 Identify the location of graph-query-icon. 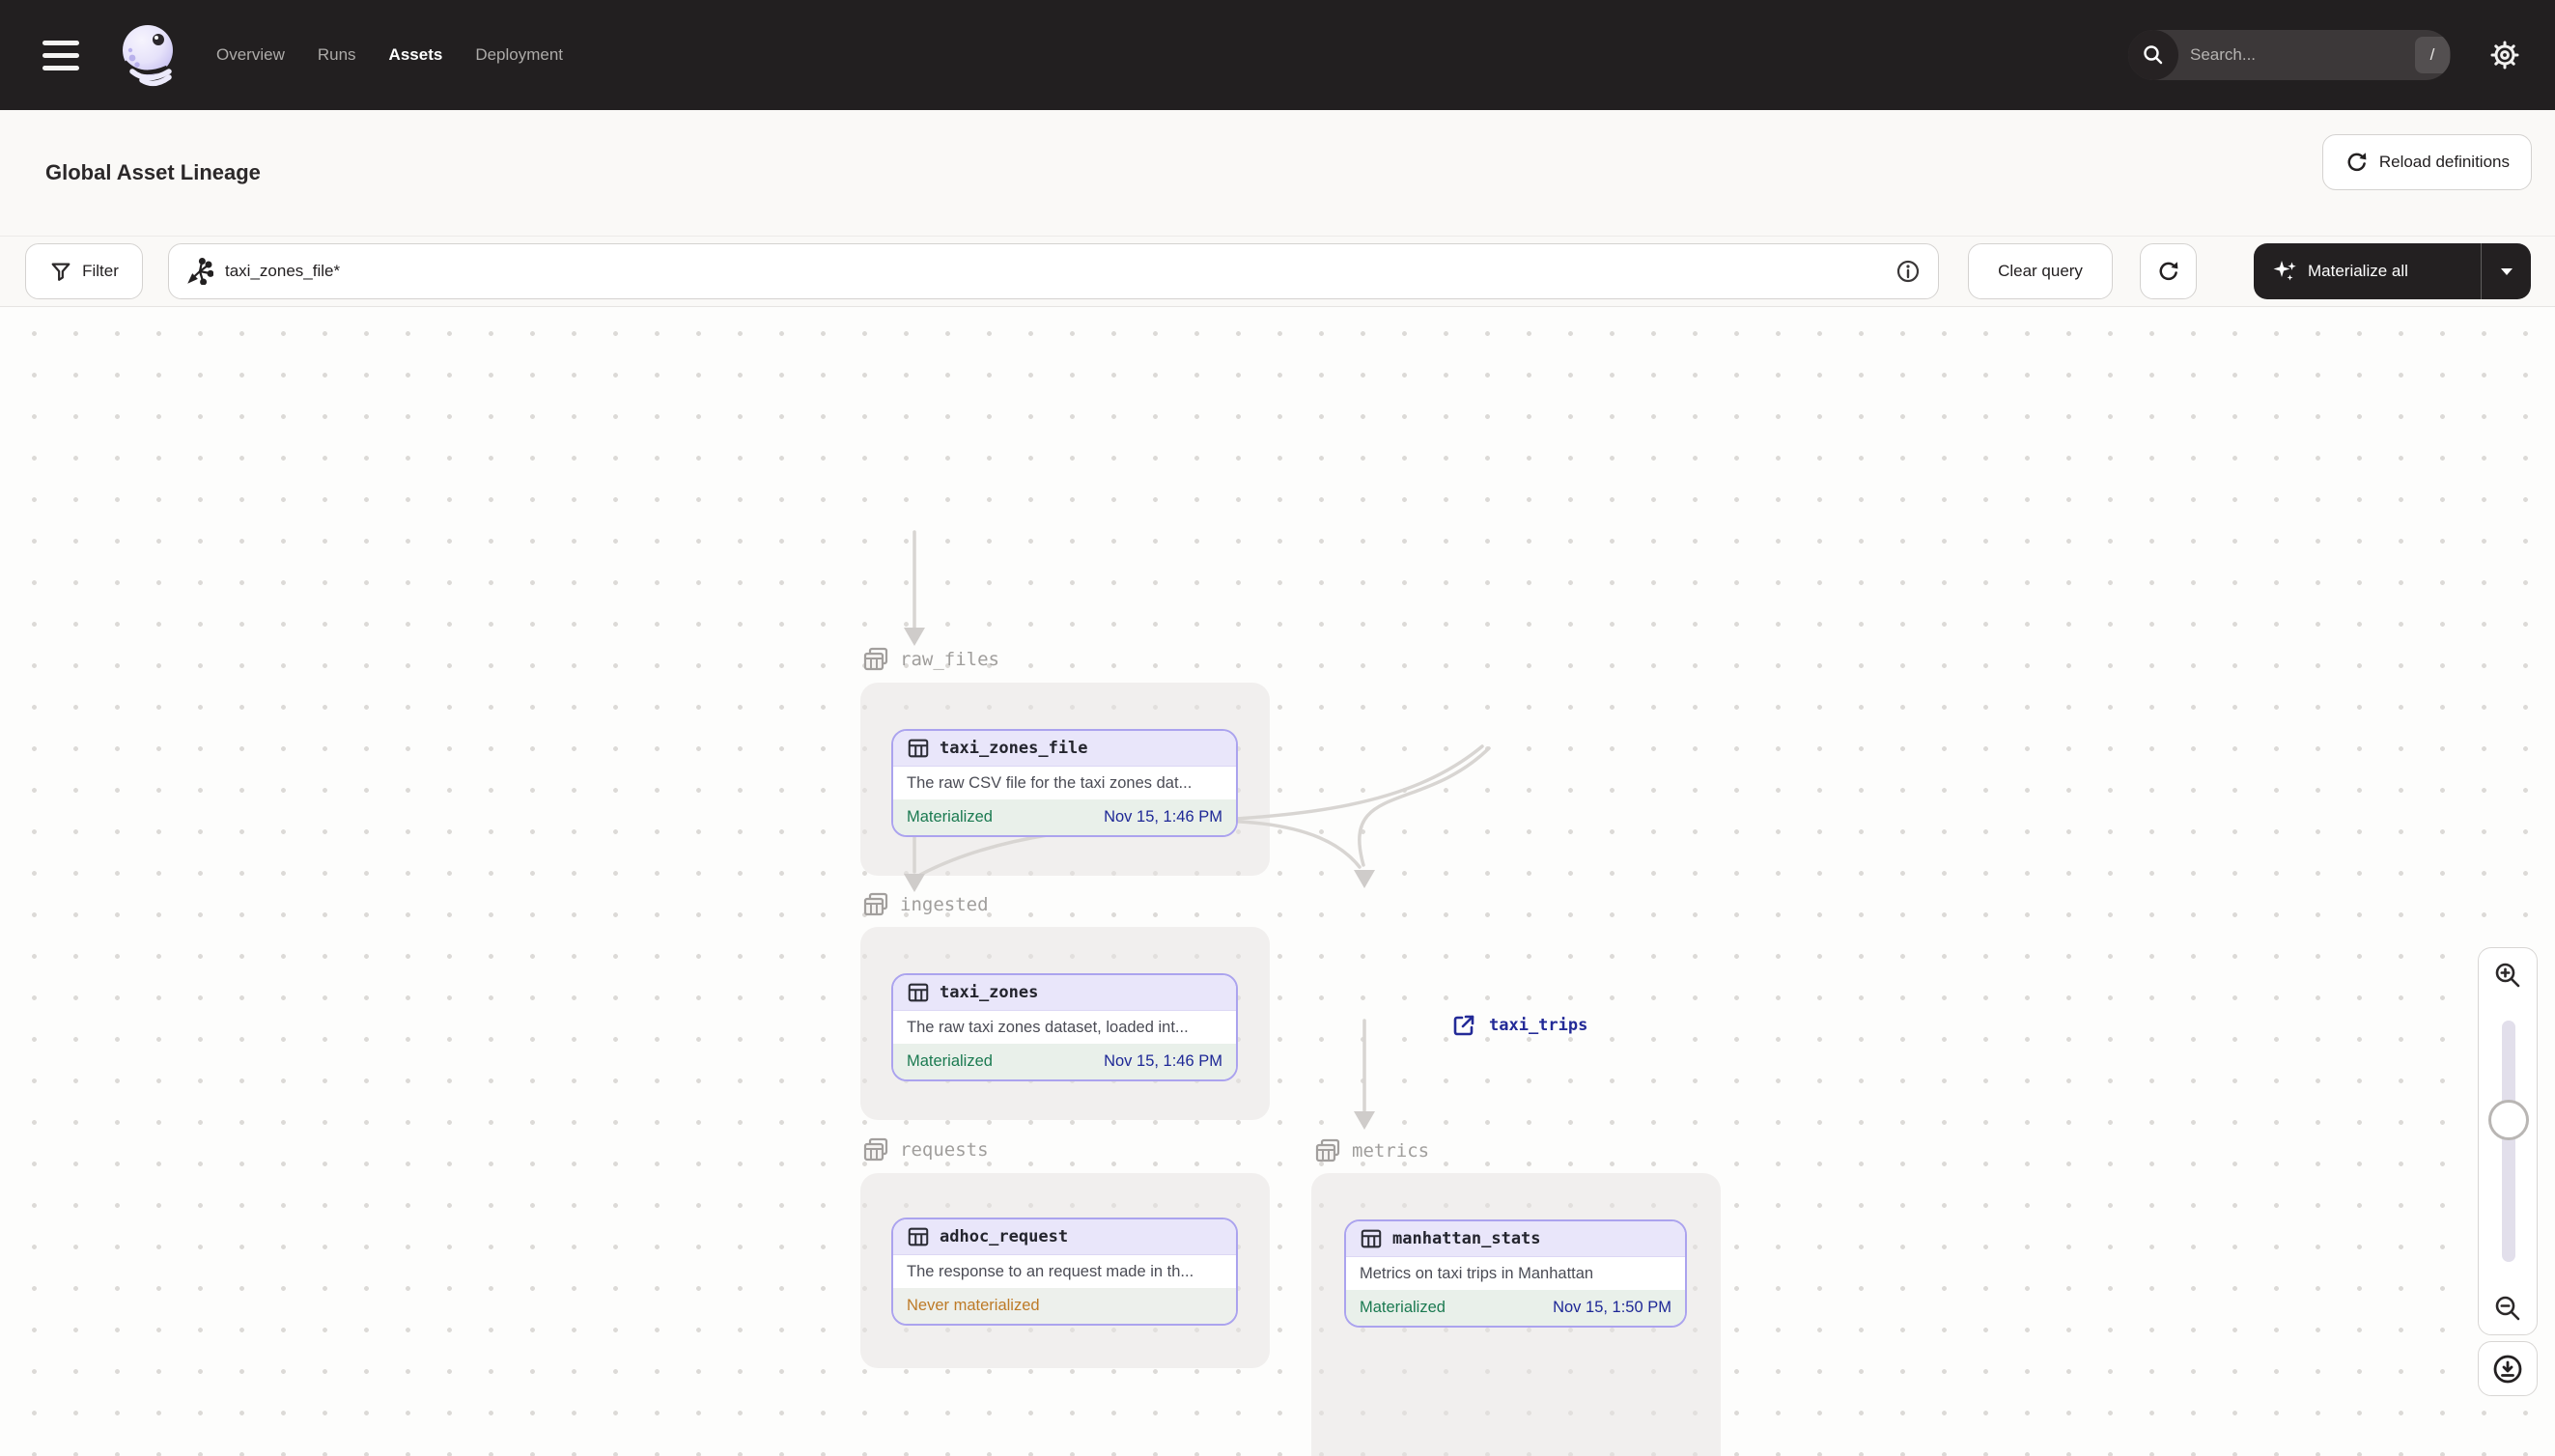
(200, 272).